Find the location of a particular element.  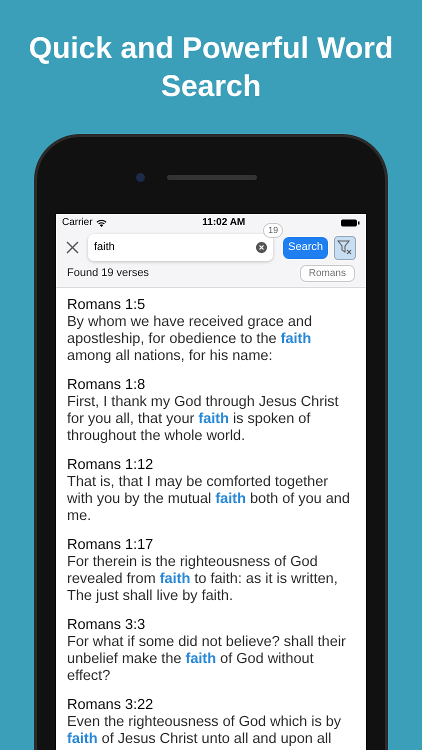

filter-clear-button is located at coordinates (345, 248).